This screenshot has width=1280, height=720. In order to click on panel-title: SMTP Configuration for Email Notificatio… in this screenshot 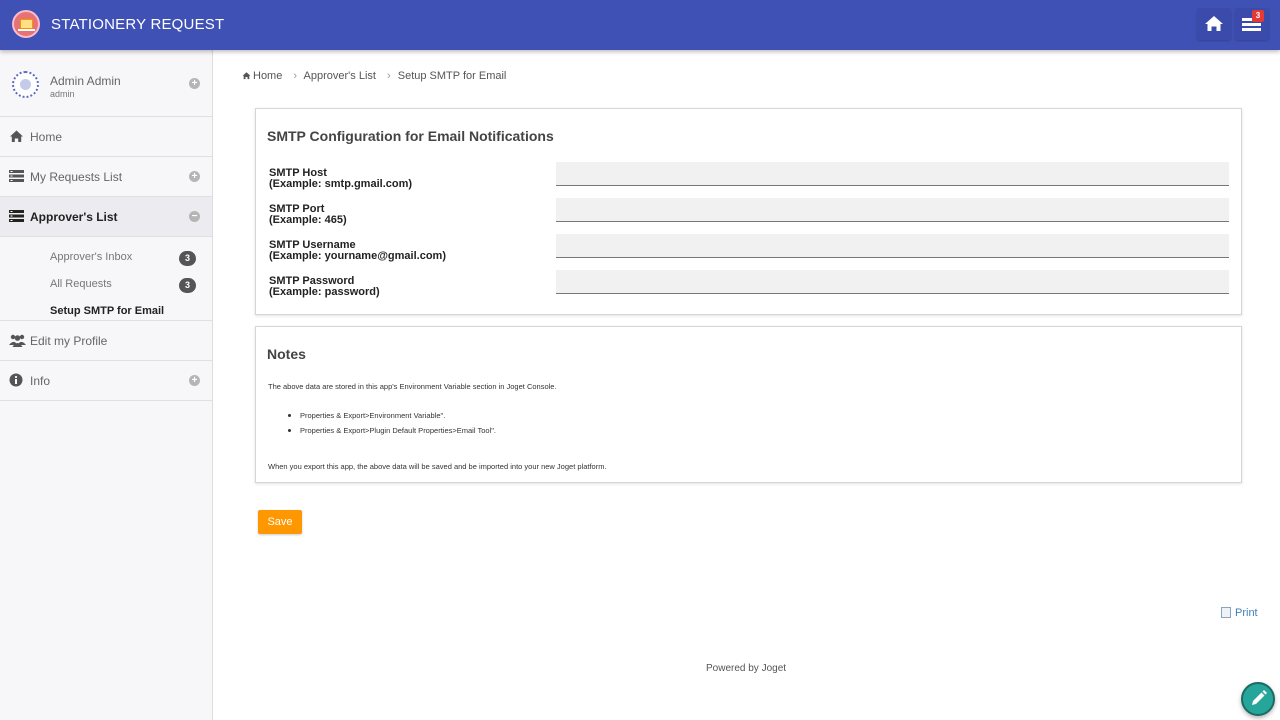, I will do `click(410, 136)`.